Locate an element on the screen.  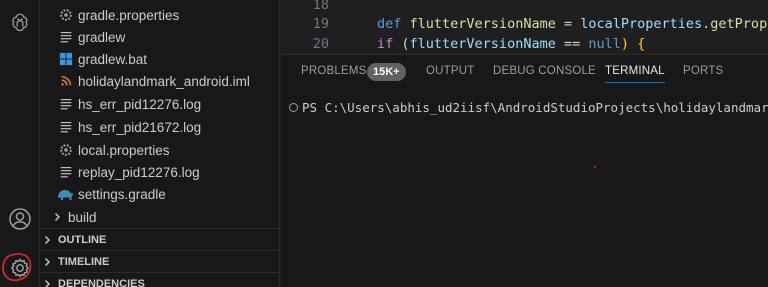
badge-label: 15K+ is located at coordinates (386, 72).